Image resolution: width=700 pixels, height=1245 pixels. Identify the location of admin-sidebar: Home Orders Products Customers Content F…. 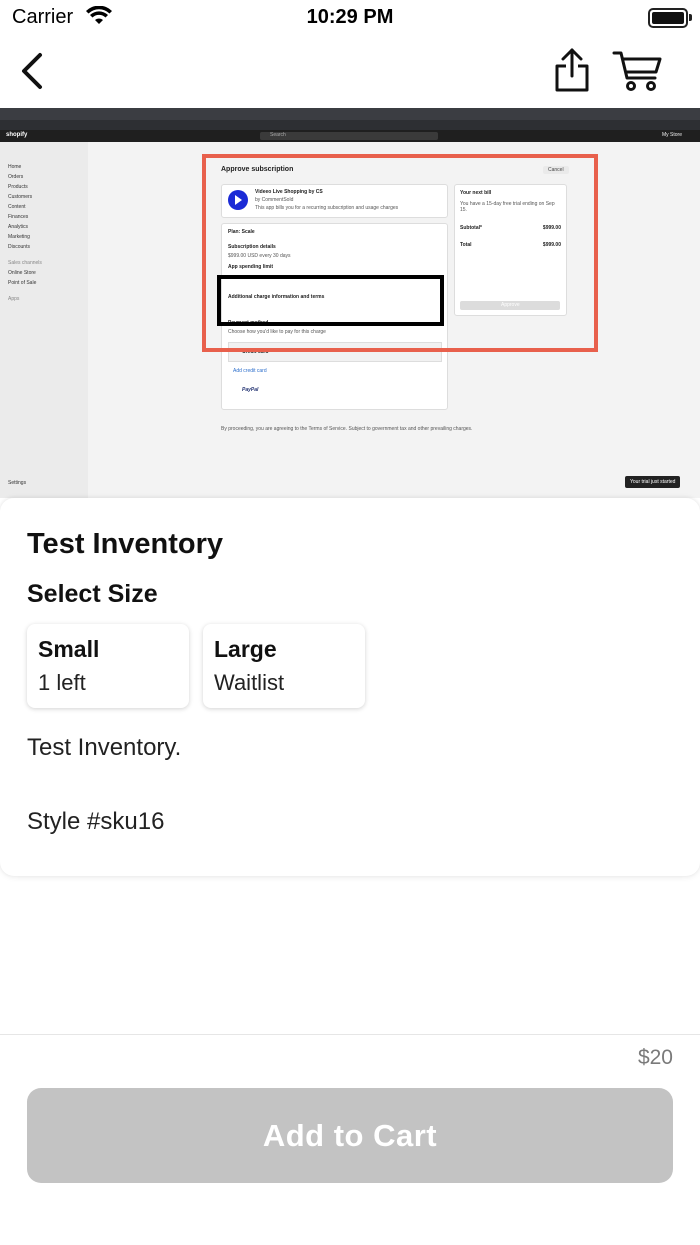
(44, 320).